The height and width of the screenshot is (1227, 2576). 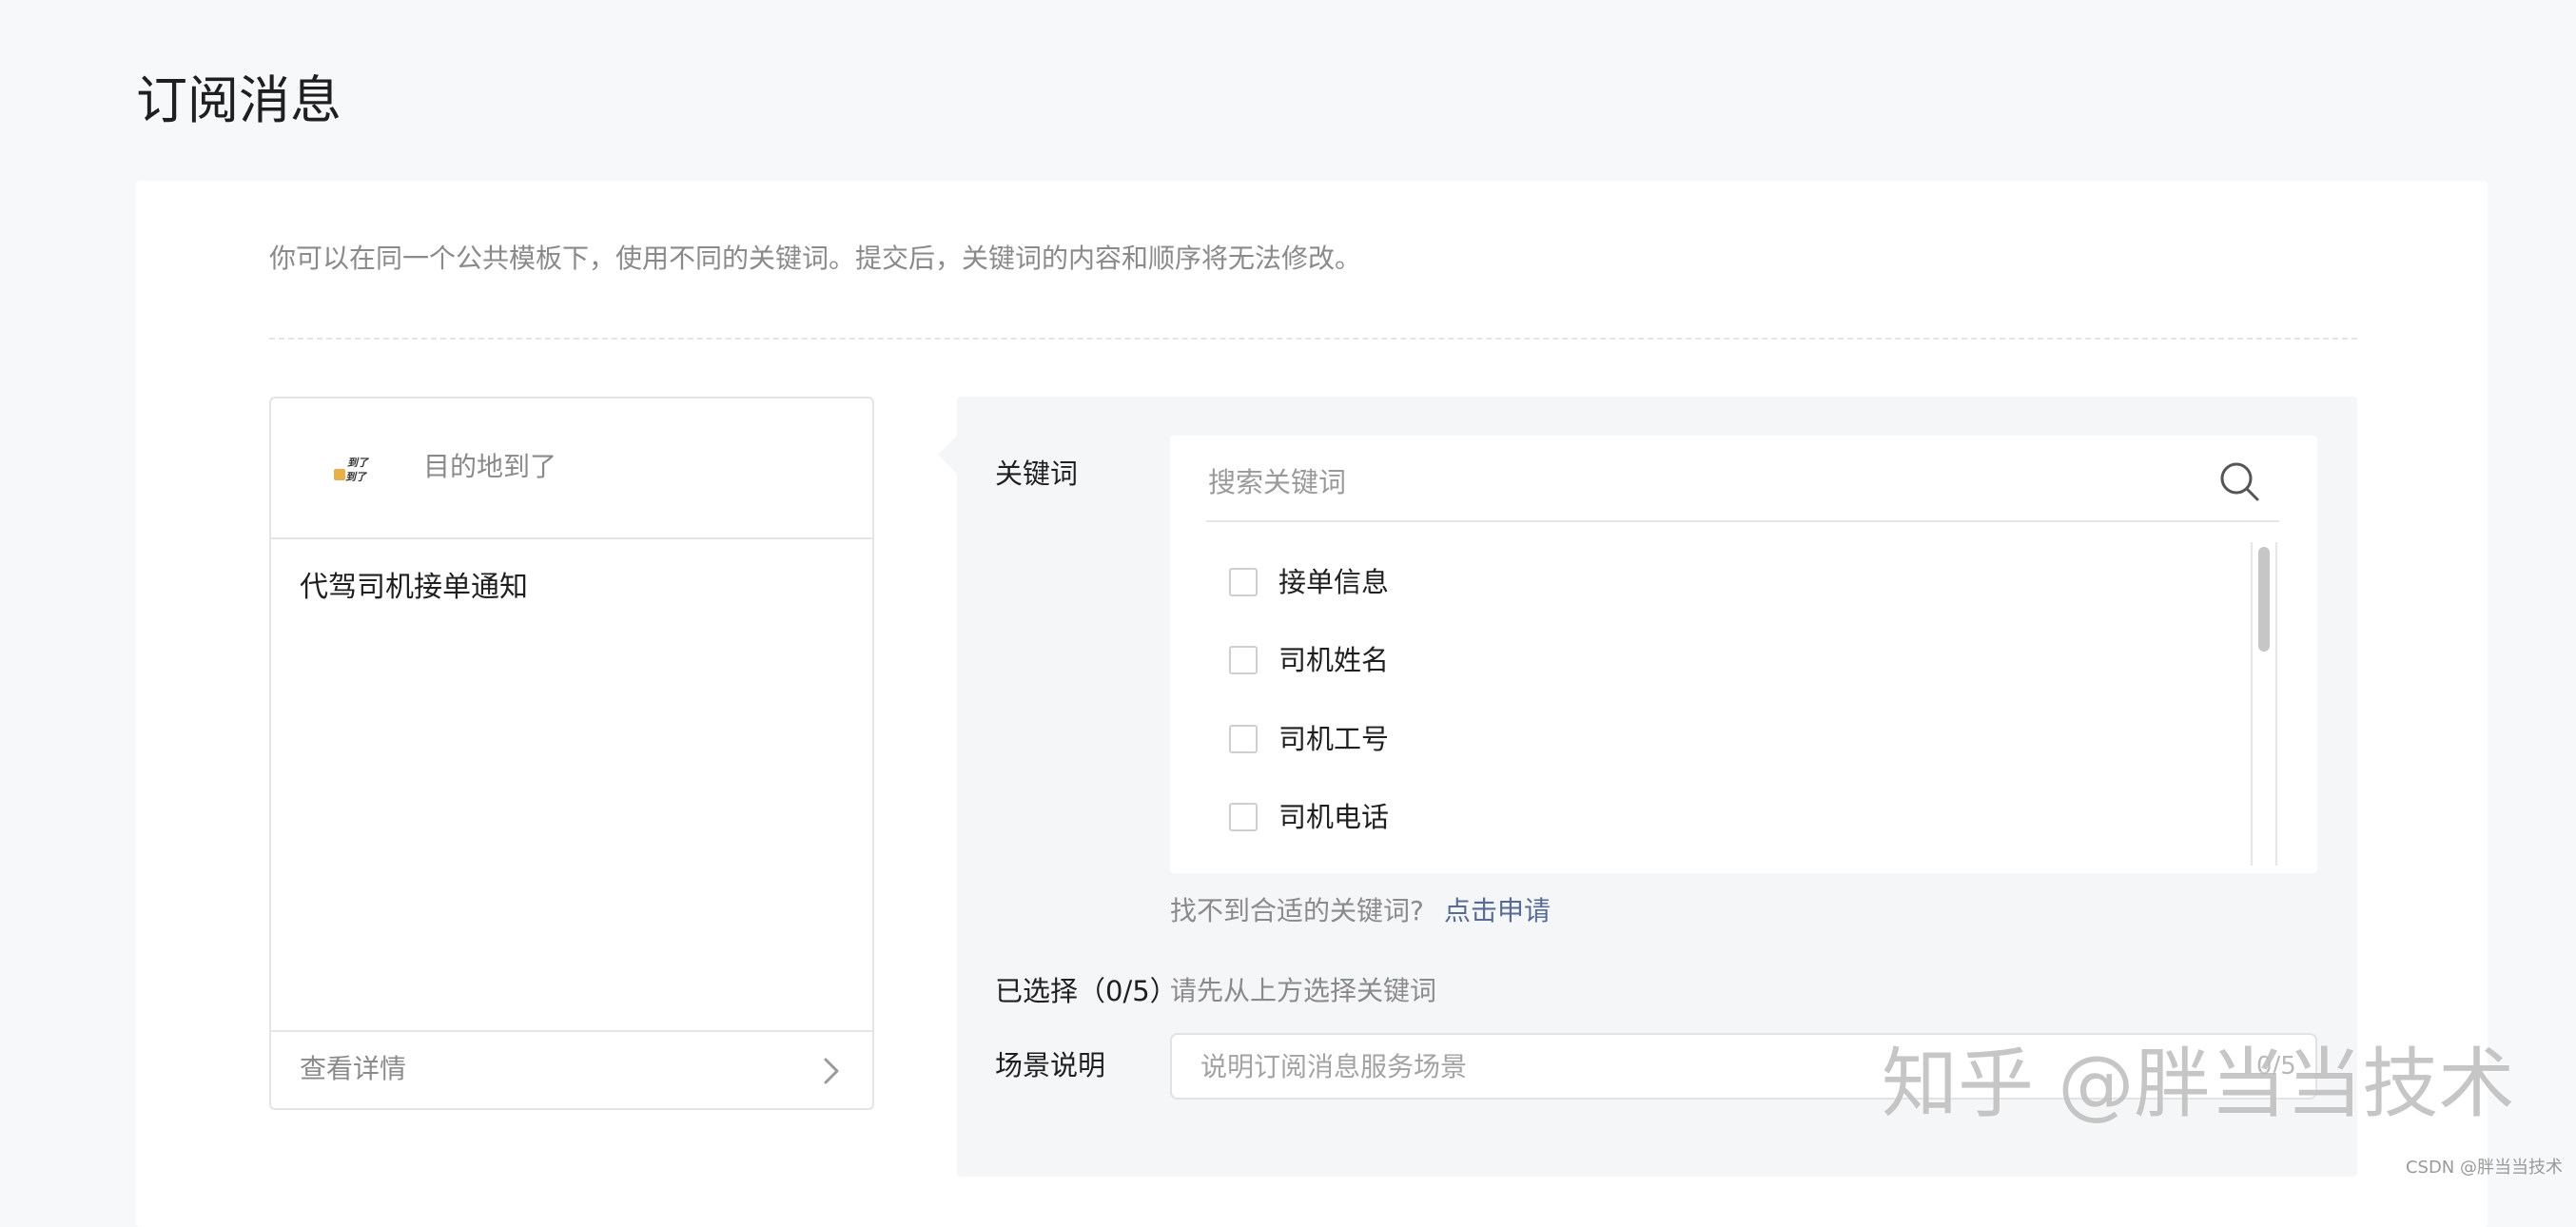 What do you see at coordinates (1743, 521) in the screenshot?
I see `search-underline` at bounding box center [1743, 521].